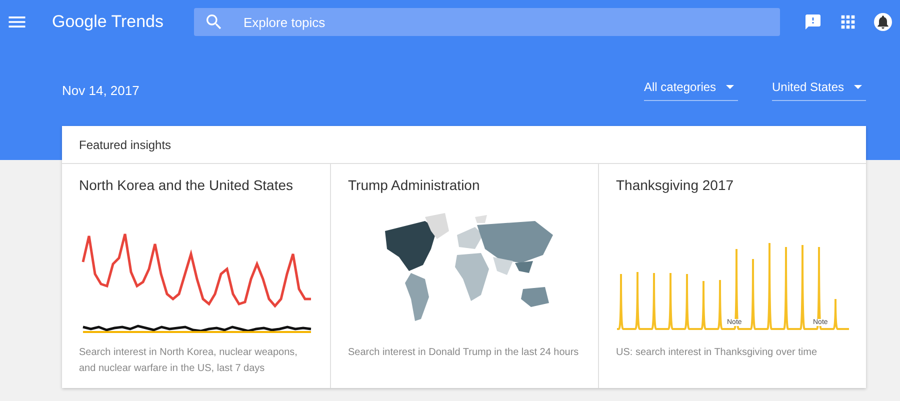  I want to click on logo: Google Trends, so click(108, 22).